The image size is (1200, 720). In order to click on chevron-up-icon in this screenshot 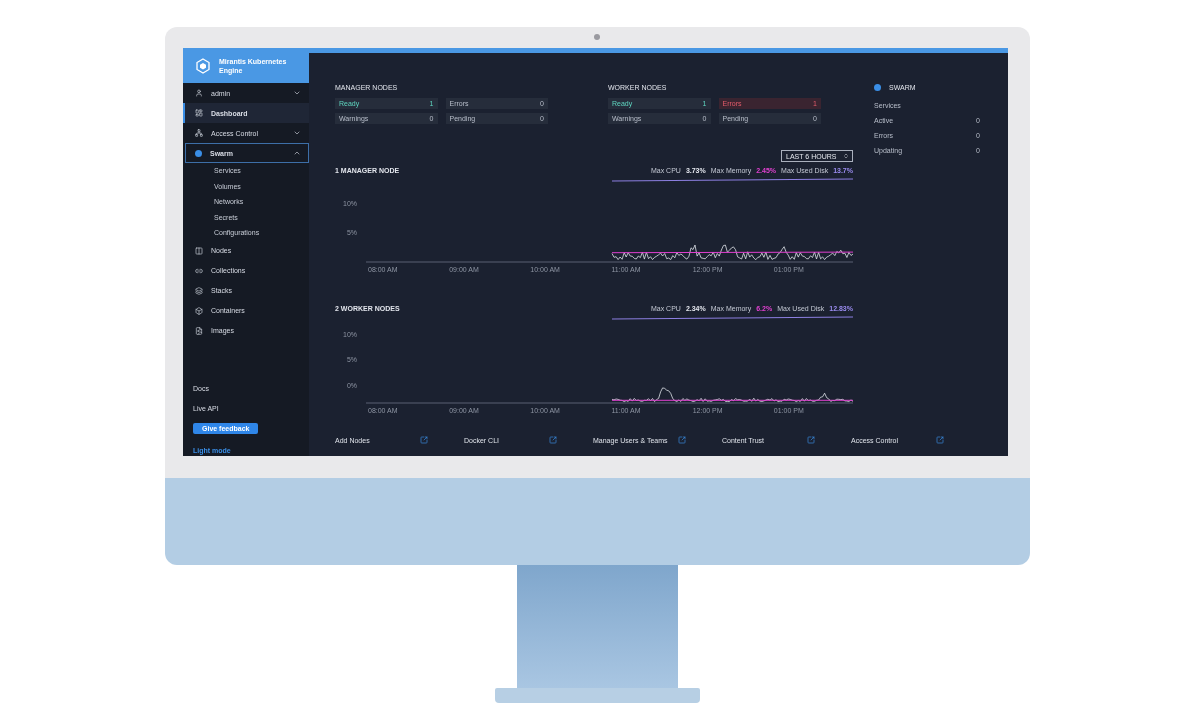, I will do `click(297, 153)`.